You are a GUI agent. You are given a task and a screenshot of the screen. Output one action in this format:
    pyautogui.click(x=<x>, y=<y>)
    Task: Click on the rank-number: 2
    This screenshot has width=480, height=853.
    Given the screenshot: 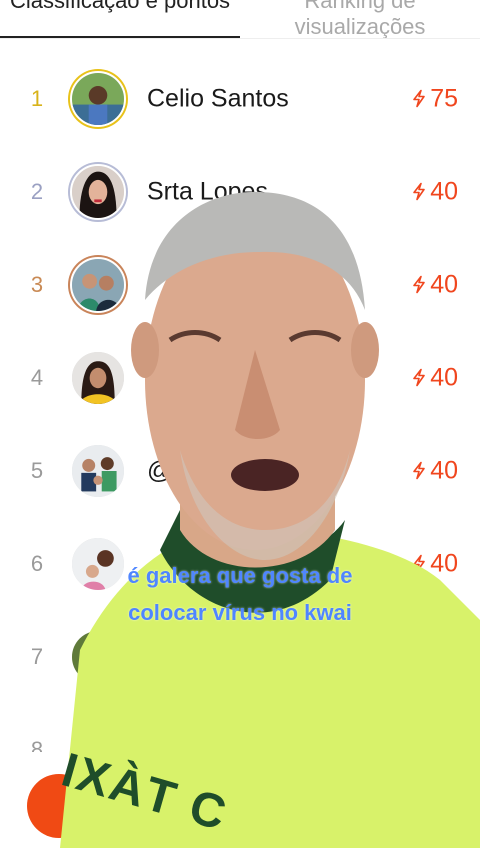 What is the action you would take?
    pyautogui.click(x=37, y=191)
    